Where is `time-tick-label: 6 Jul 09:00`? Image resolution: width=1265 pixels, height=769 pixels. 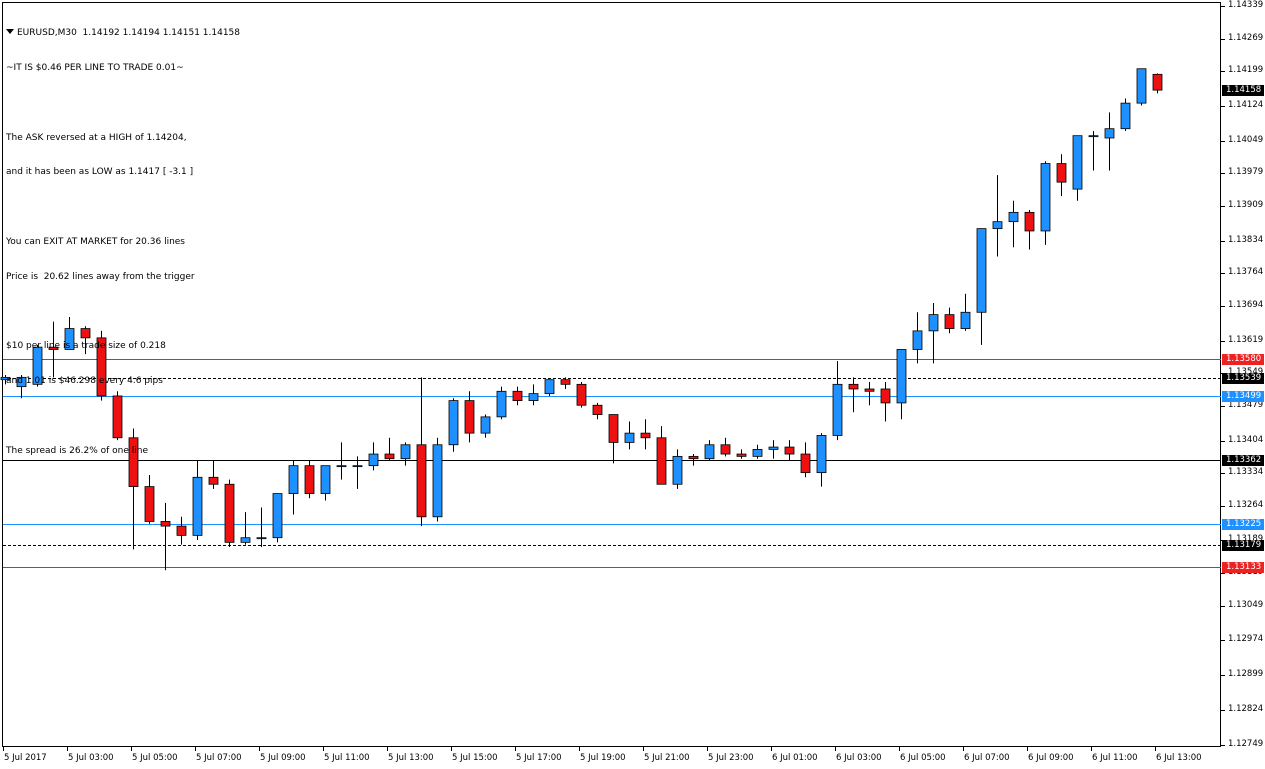 time-tick-label: 6 Jul 09:00 is located at coordinates (1051, 758).